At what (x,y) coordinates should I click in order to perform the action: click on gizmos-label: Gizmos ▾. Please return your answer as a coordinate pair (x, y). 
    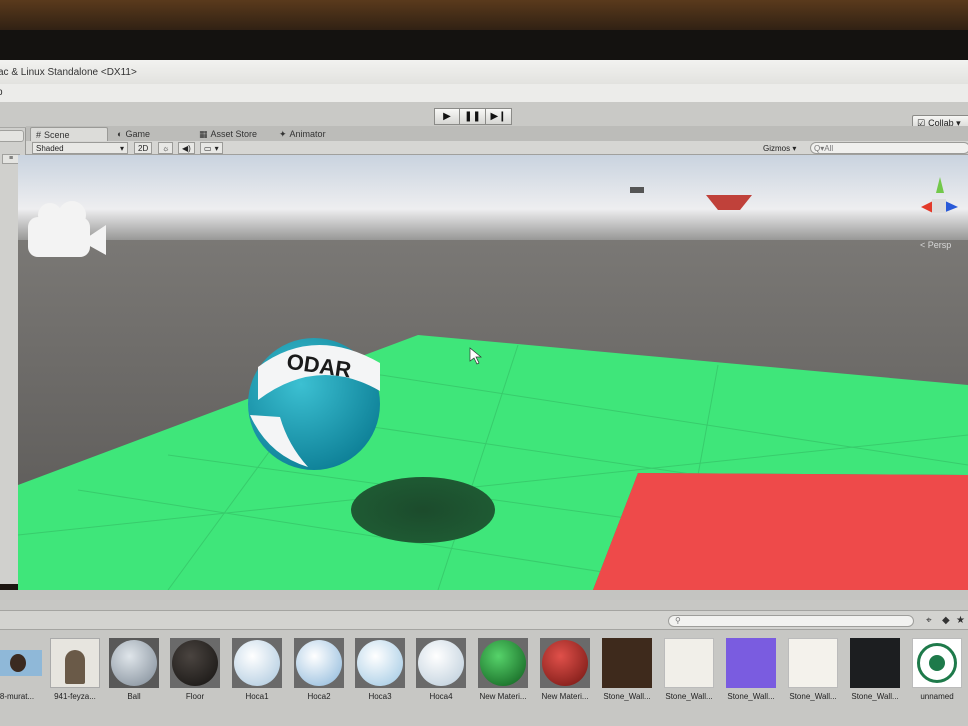
    Looking at the image, I should click on (780, 148).